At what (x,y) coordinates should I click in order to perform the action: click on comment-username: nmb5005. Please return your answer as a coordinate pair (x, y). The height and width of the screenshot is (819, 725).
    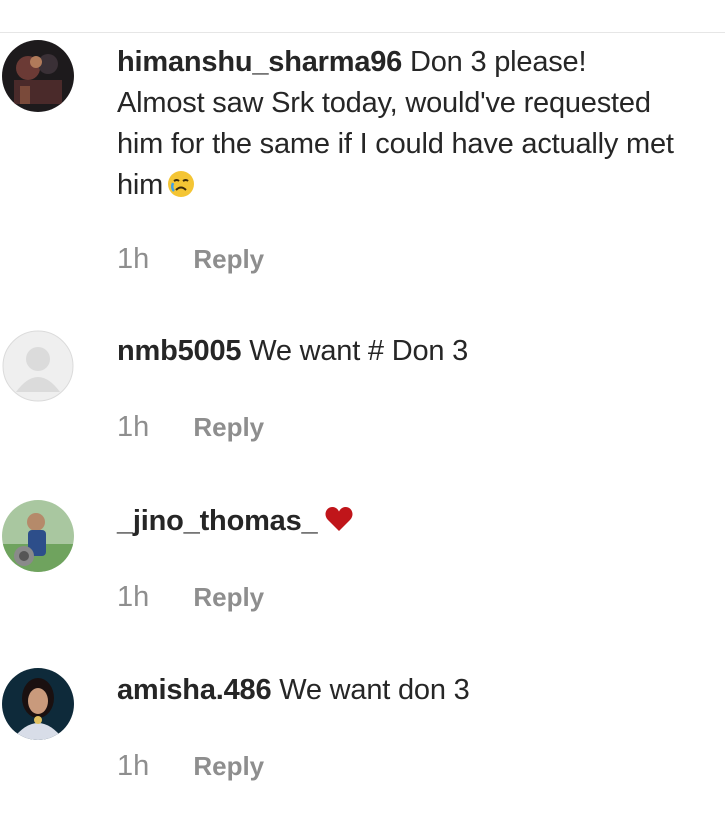
    Looking at the image, I should click on (179, 351).